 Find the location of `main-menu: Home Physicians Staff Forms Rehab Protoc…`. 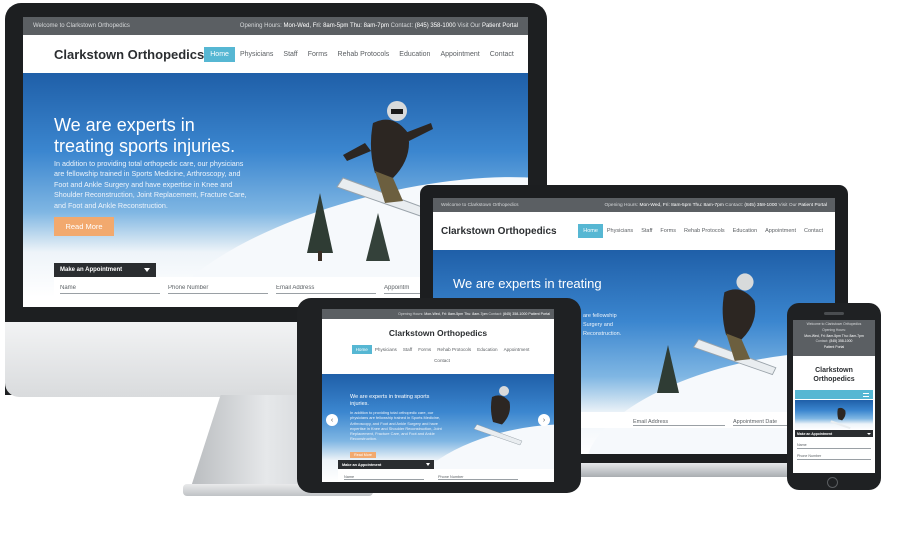

main-menu: Home Physicians Staff Forms Rehab Protoc… is located at coordinates (361, 54).